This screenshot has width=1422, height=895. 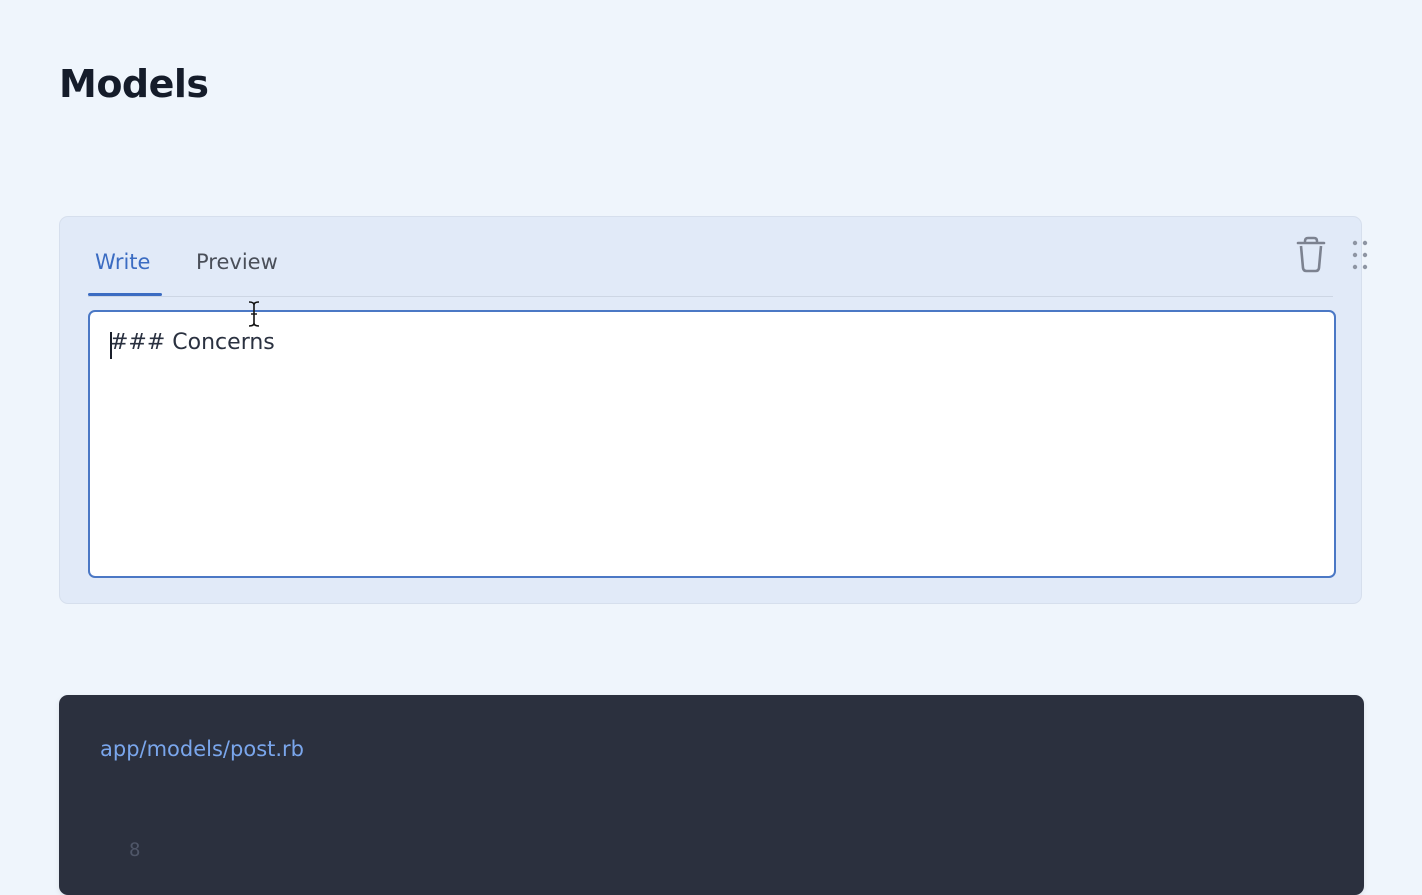 I want to click on drag-handle-icon, so click(x=1360, y=255).